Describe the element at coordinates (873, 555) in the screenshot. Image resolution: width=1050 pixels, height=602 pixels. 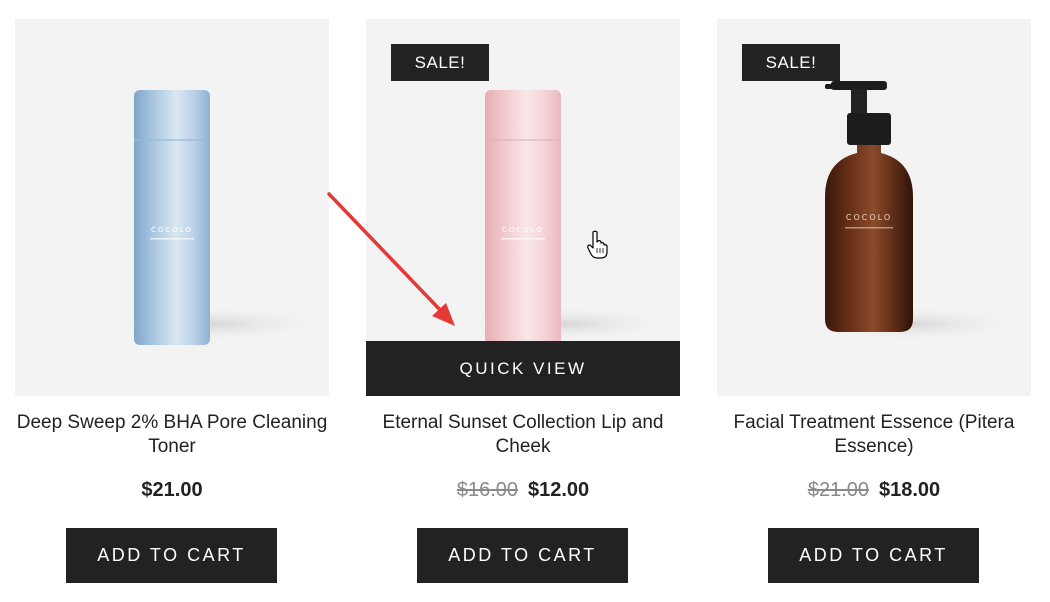
I see `add-to-cart-button-3: ADD TO CART` at that location.